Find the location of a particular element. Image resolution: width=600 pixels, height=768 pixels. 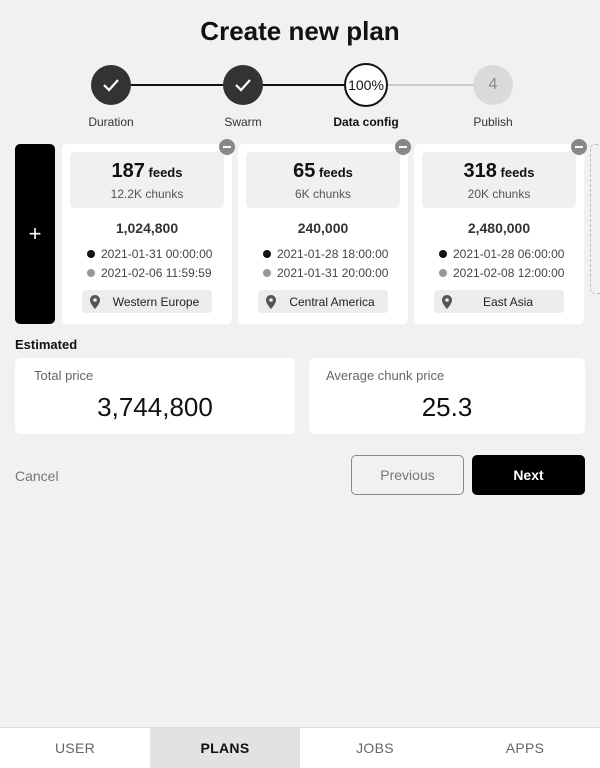

card-header: 318 feeds 20K chunks is located at coordinates (499, 180).